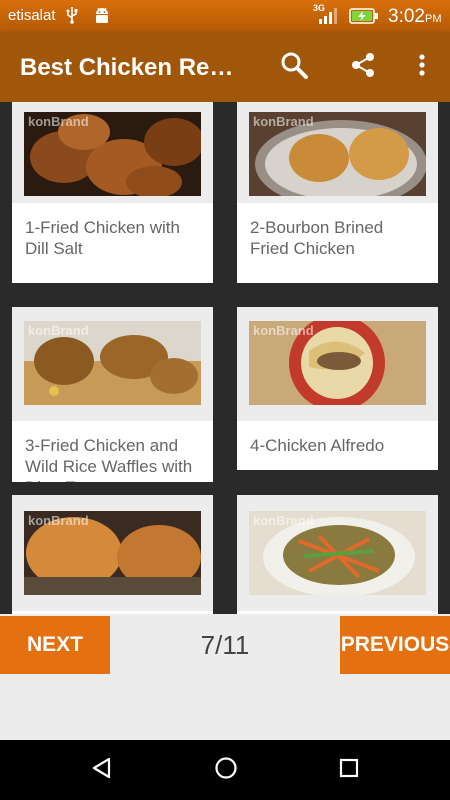  I want to click on home-icon, so click(226, 770).